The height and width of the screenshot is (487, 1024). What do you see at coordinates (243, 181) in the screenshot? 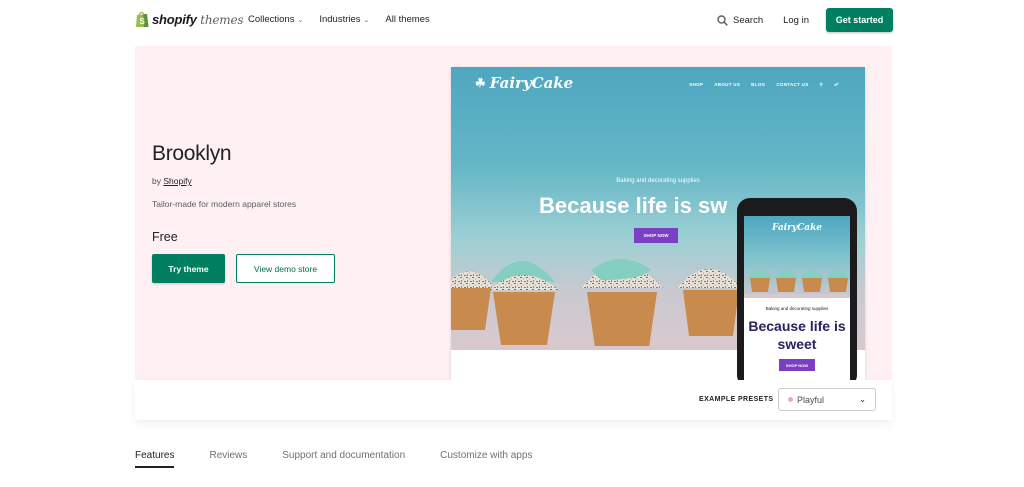
I see `theme-author-line: by Shopify` at bounding box center [243, 181].